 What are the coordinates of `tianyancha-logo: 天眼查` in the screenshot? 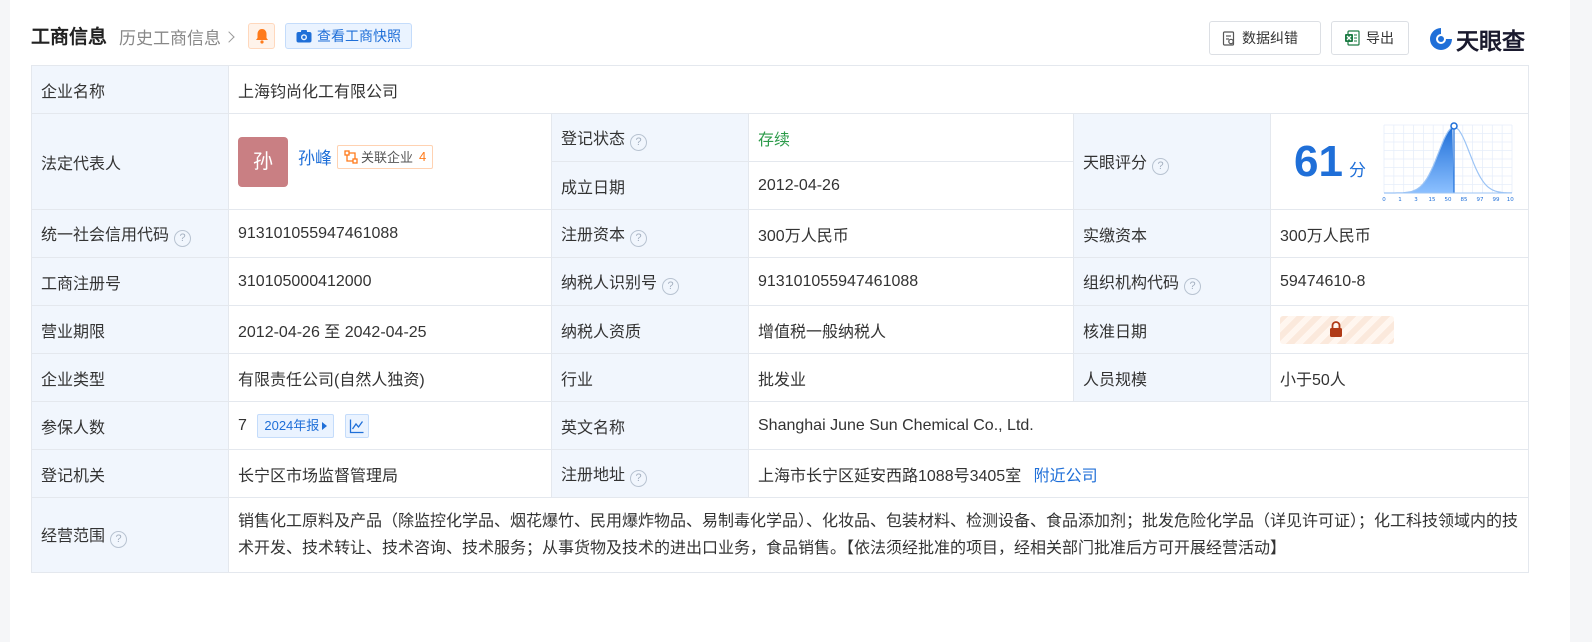 It's located at (1476, 39).